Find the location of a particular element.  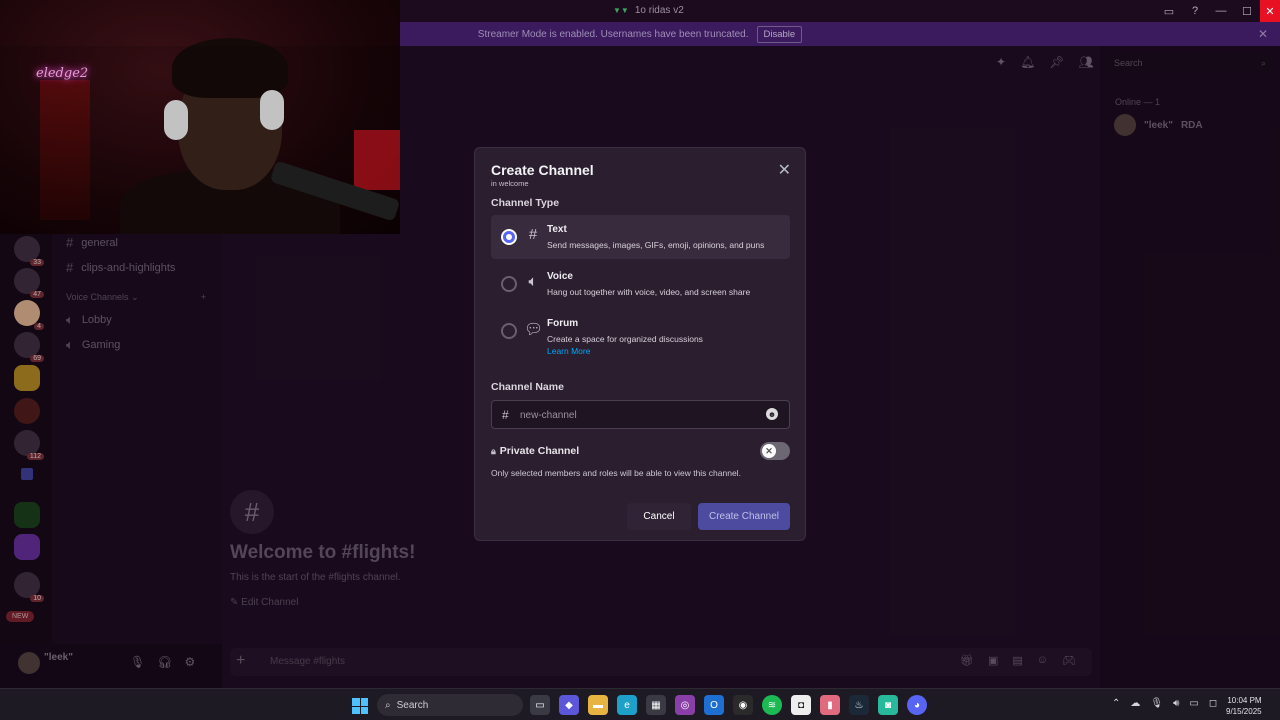

channel-type-heading: Channel Type is located at coordinates (525, 203).